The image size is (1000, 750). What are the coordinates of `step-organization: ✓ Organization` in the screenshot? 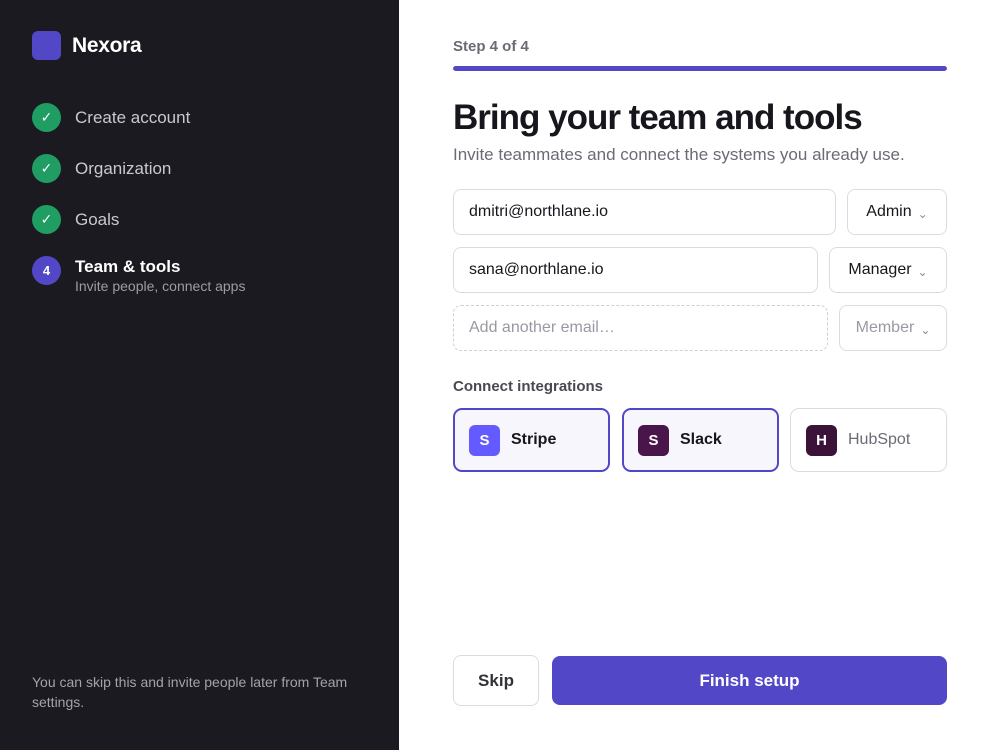 It's located at (101, 168).